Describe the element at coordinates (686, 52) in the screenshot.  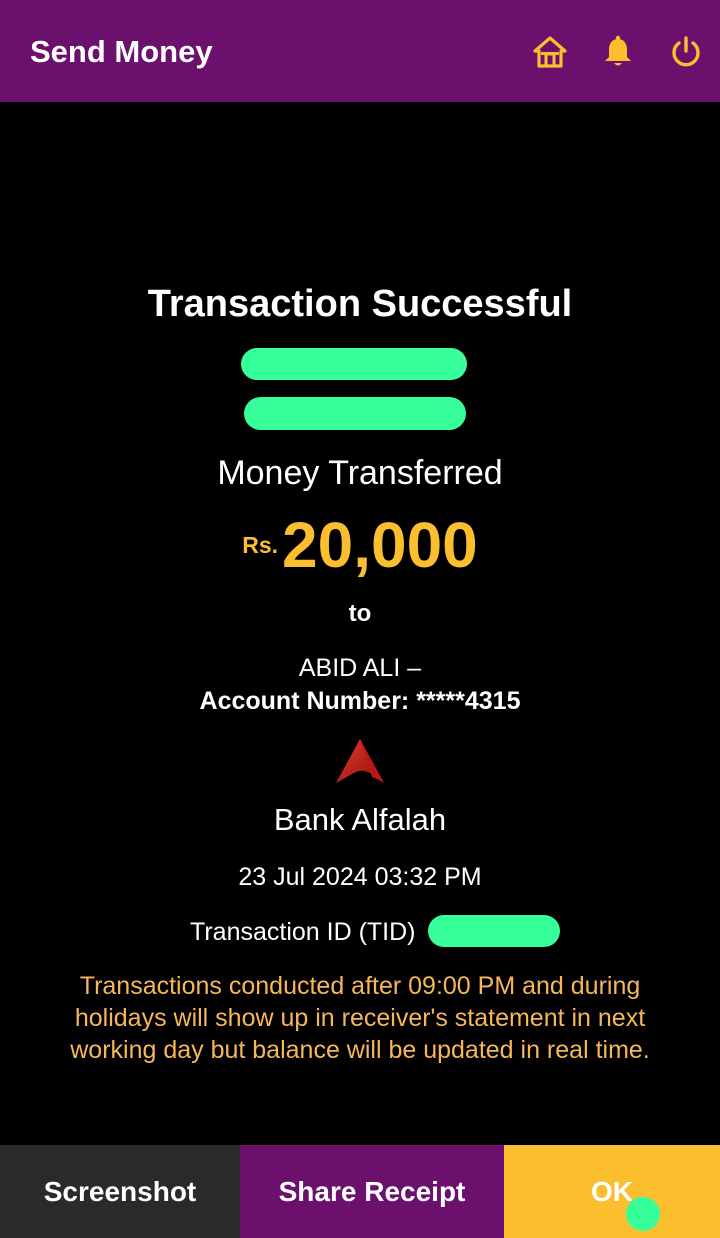
I see `power-icon` at that location.